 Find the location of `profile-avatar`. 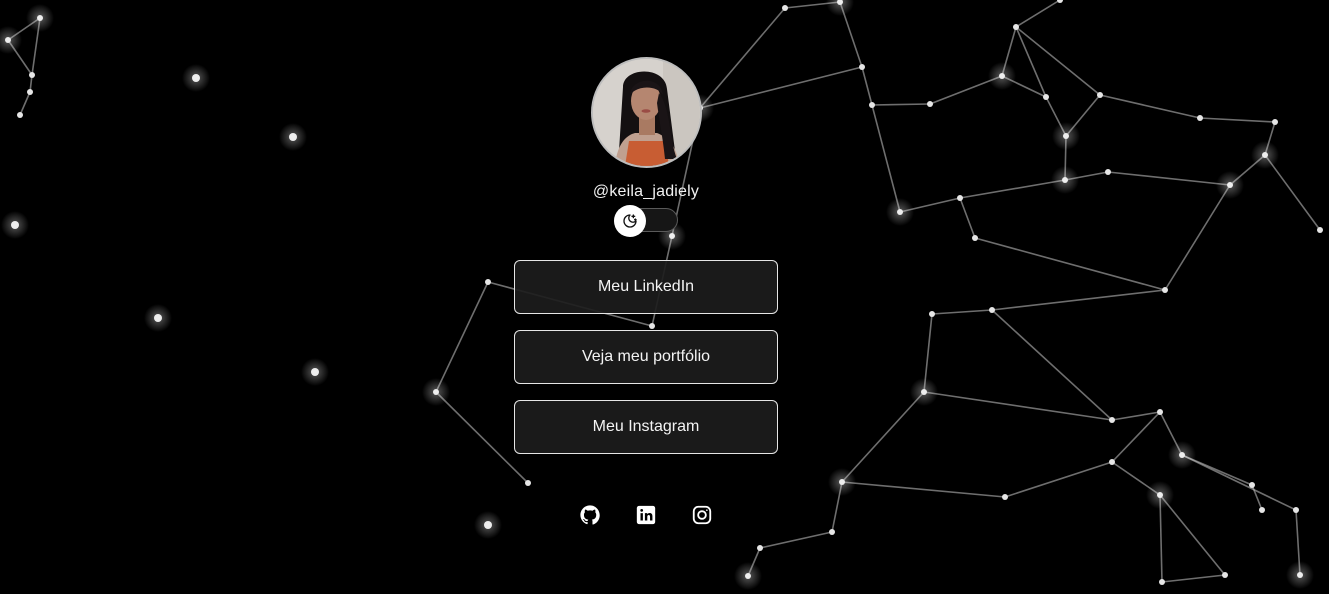

profile-avatar is located at coordinates (646, 112).